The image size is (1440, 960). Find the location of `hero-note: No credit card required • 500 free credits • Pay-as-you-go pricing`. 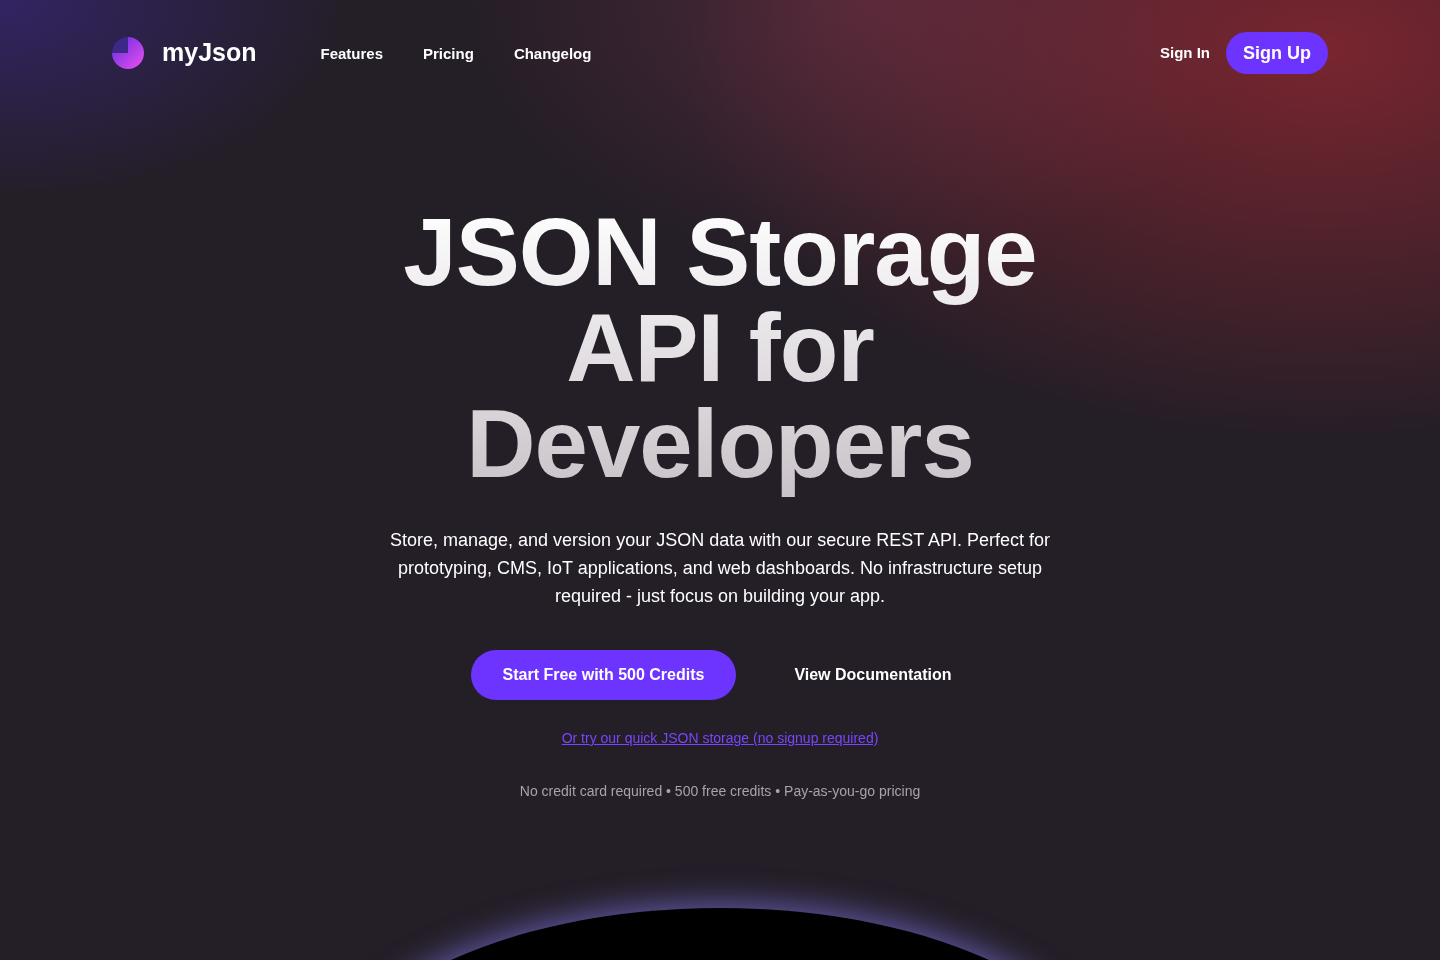

hero-note: No credit card required • 500 free credits • Pay-as-you-go pricing is located at coordinates (720, 791).